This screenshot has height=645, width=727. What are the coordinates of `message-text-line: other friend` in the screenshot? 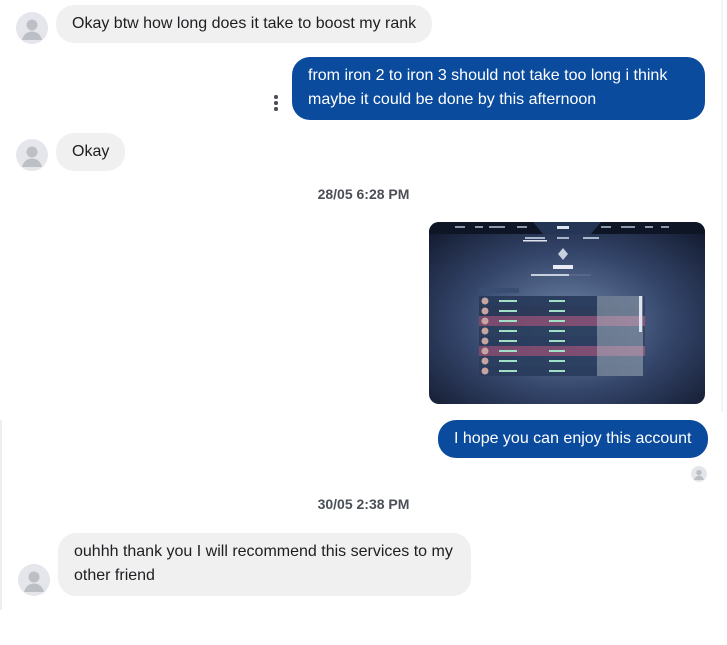 It's located at (114, 575).